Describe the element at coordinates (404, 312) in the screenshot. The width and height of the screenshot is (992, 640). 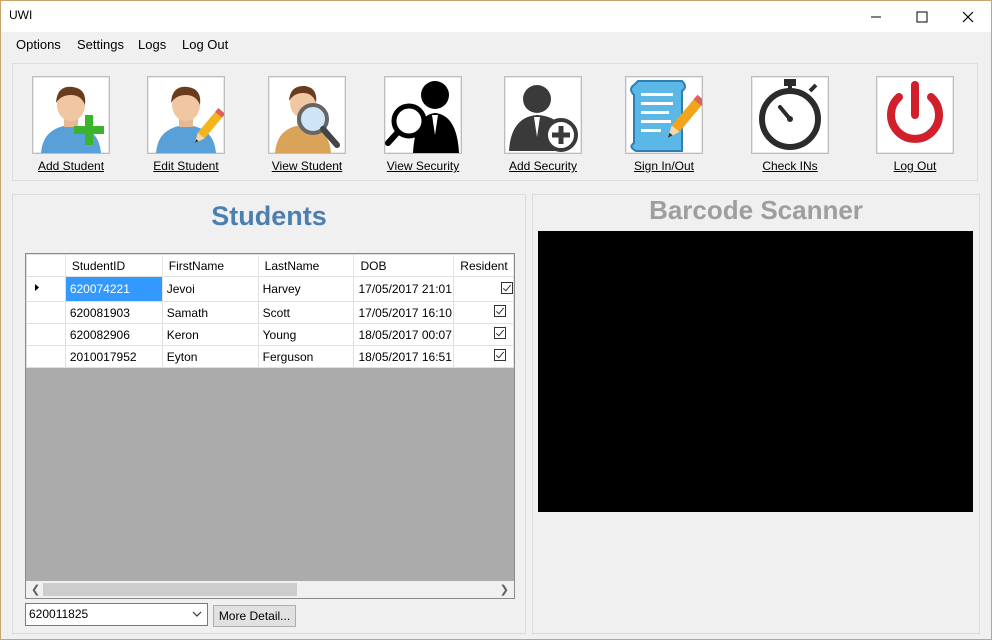
I see `cell-dob: 17/05/2017 16:10` at that location.